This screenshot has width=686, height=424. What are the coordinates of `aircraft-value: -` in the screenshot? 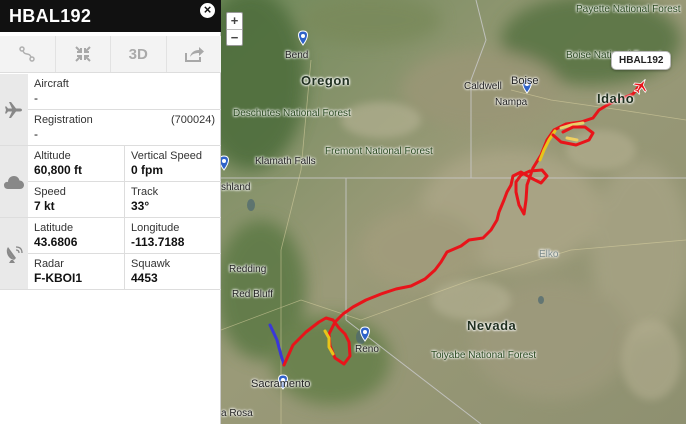 It's located at (36, 98).